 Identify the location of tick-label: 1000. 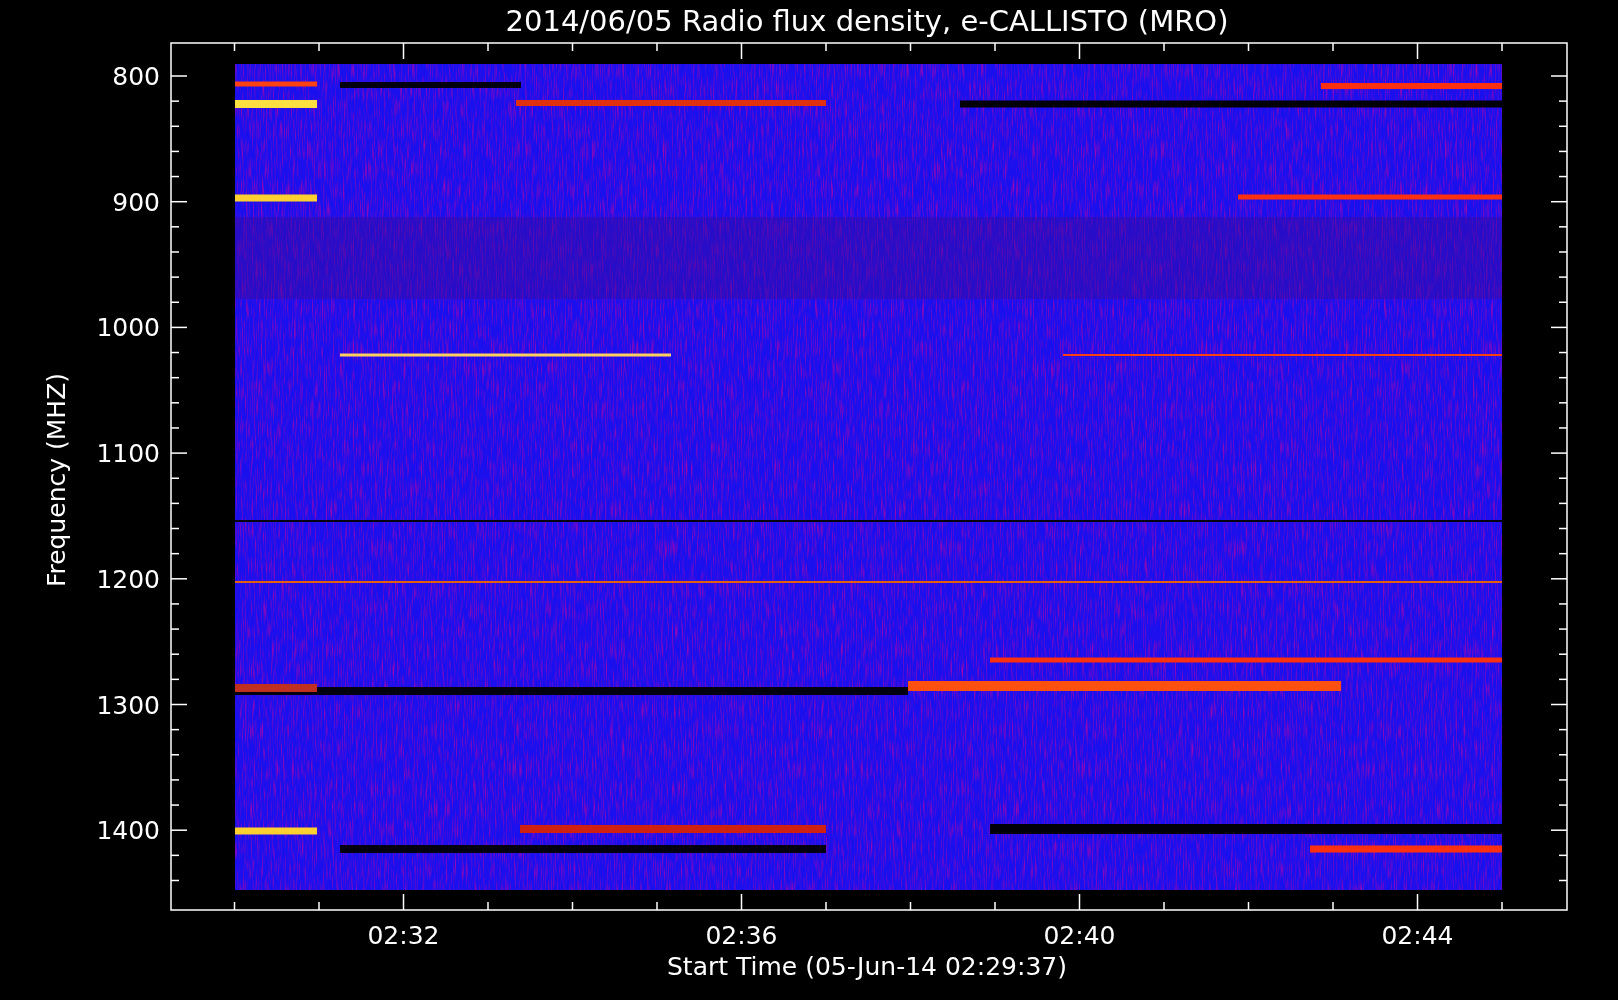
(128, 328).